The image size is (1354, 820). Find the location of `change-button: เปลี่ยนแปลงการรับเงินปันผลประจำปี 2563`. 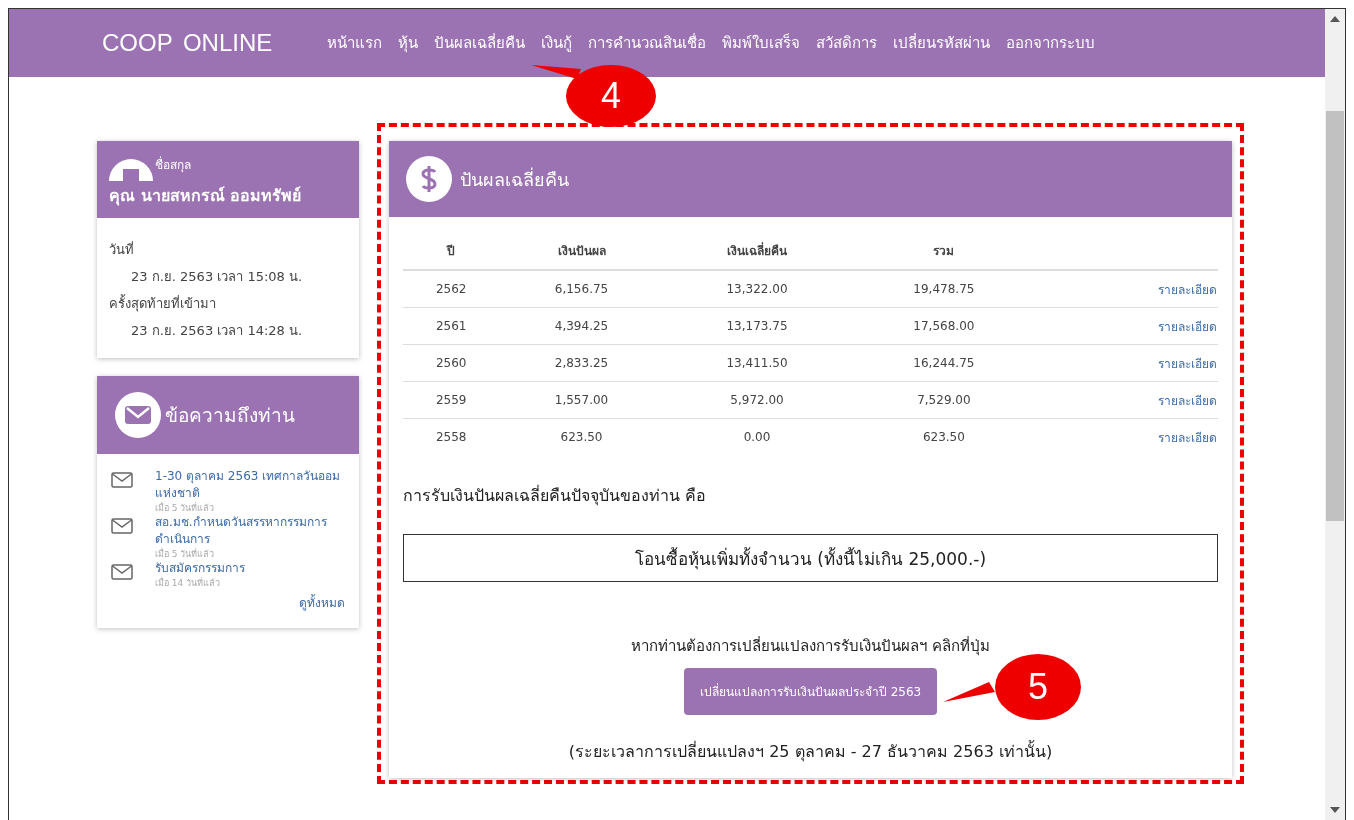

change-button: เปลี่ยนแปลงการรับเงินปันผลประจำปี 2563 is located at coordinates (810, 691).